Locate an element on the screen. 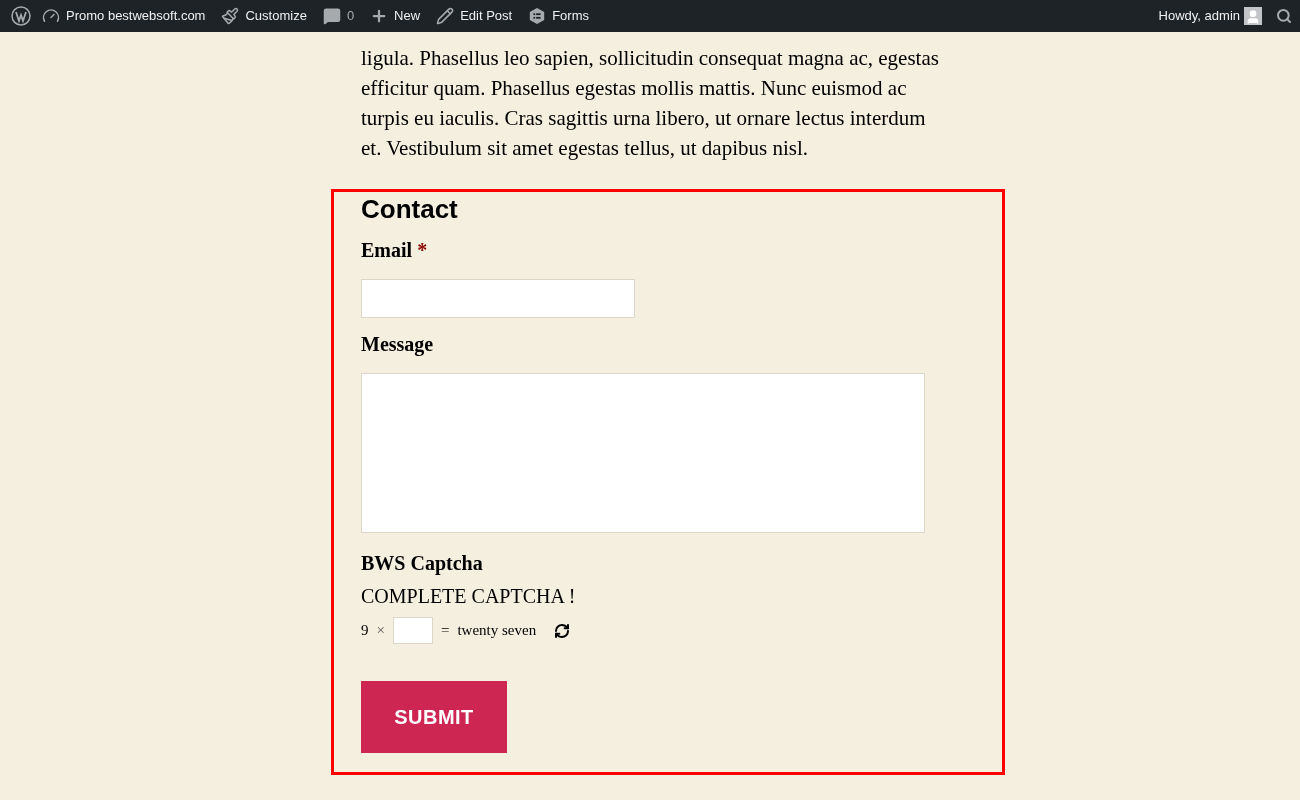  body-paragraph: ligula. Phasellus leo sapien, sollicitudin consequat magna ac, egestas efficitur quam. Phasellus egestas mollis mattis. Nunc euismod ac turpis eu iaculis. Cras sagittis urna libero, ut ornare lectus interdum et. Vestibulum sit amet egestas tellus, ut dapibus nisl. is located at coordinates (650, 103).